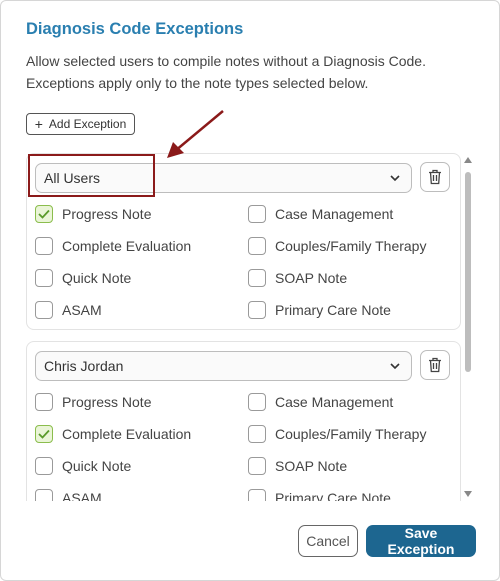 This screenshot has width=500, height=581. I want to click on save-exception-button: Save Exception, so click(421, 541).